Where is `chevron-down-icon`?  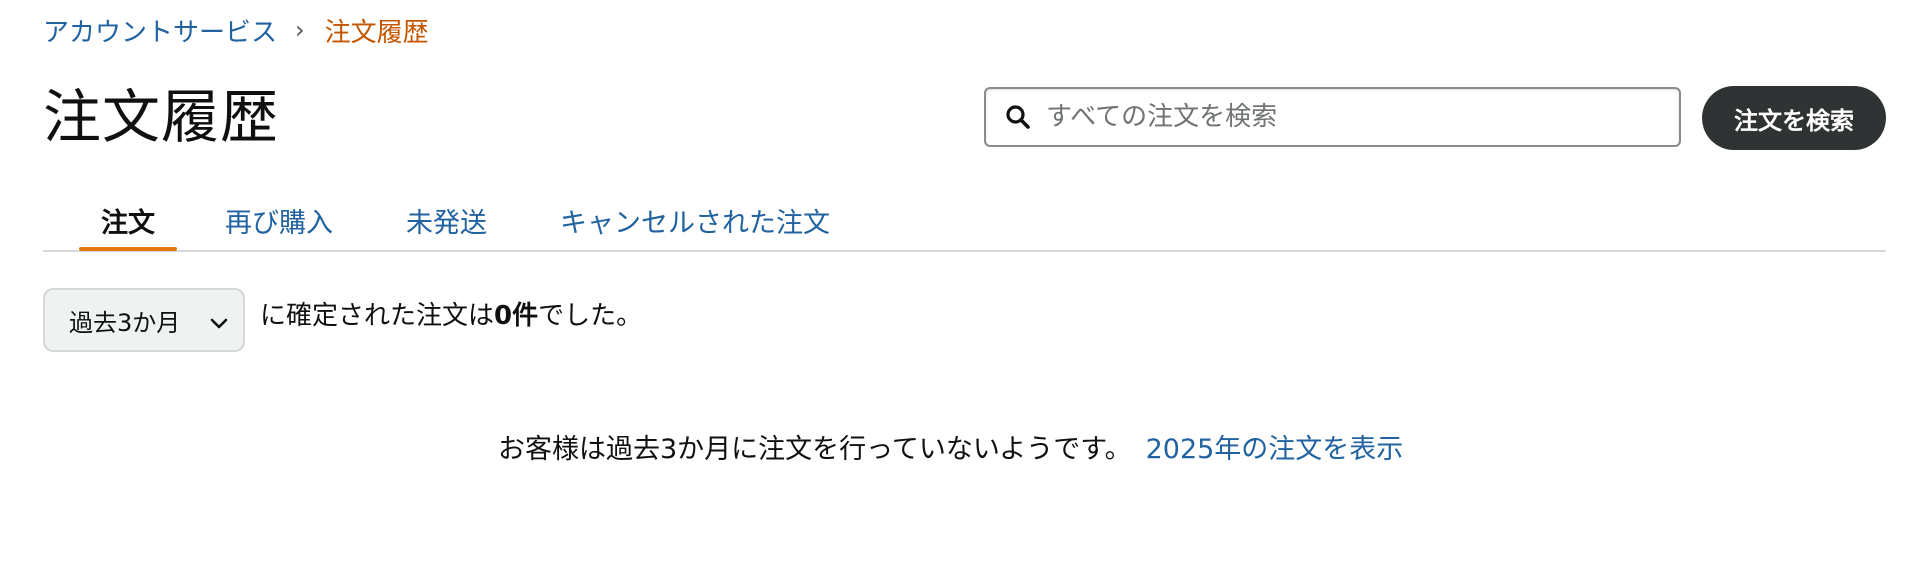 chevron-down-icon is located at coordinates (219, 322).